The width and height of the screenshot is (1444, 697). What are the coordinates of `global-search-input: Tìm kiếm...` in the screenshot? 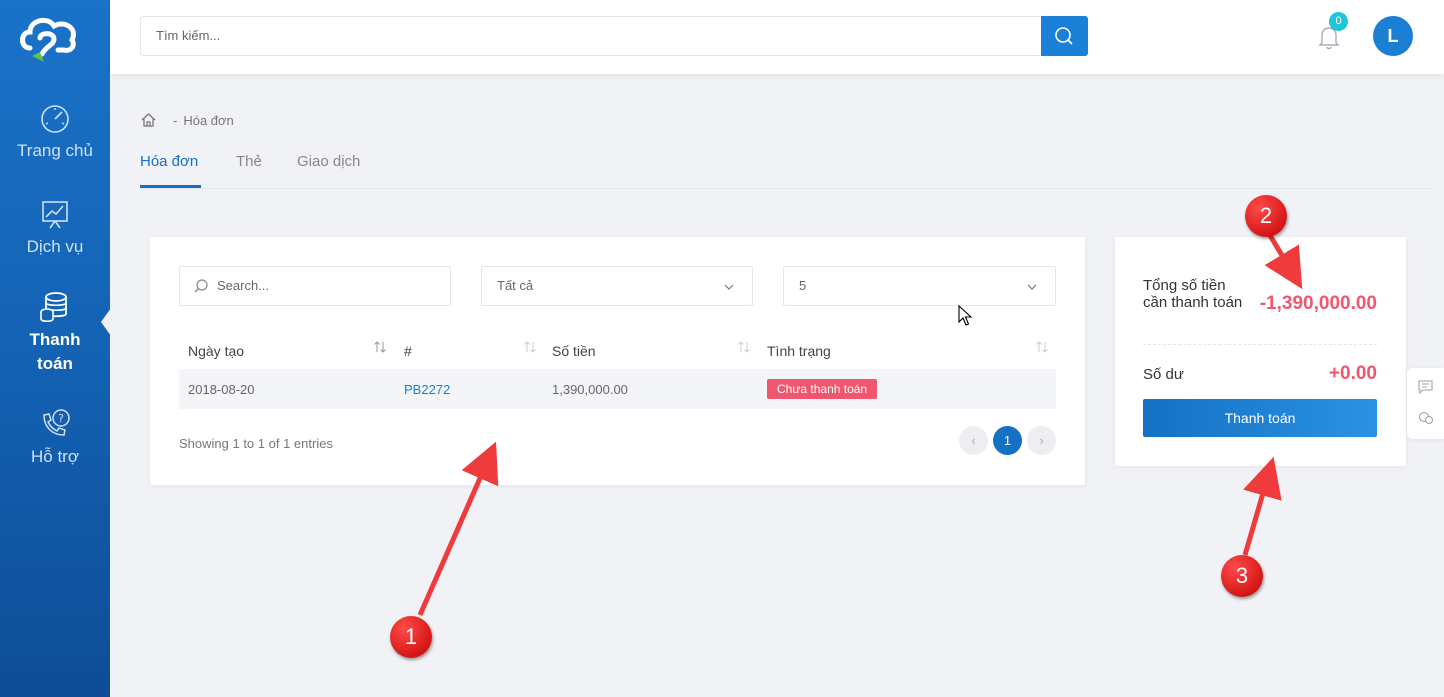 It's located at (614, 36).